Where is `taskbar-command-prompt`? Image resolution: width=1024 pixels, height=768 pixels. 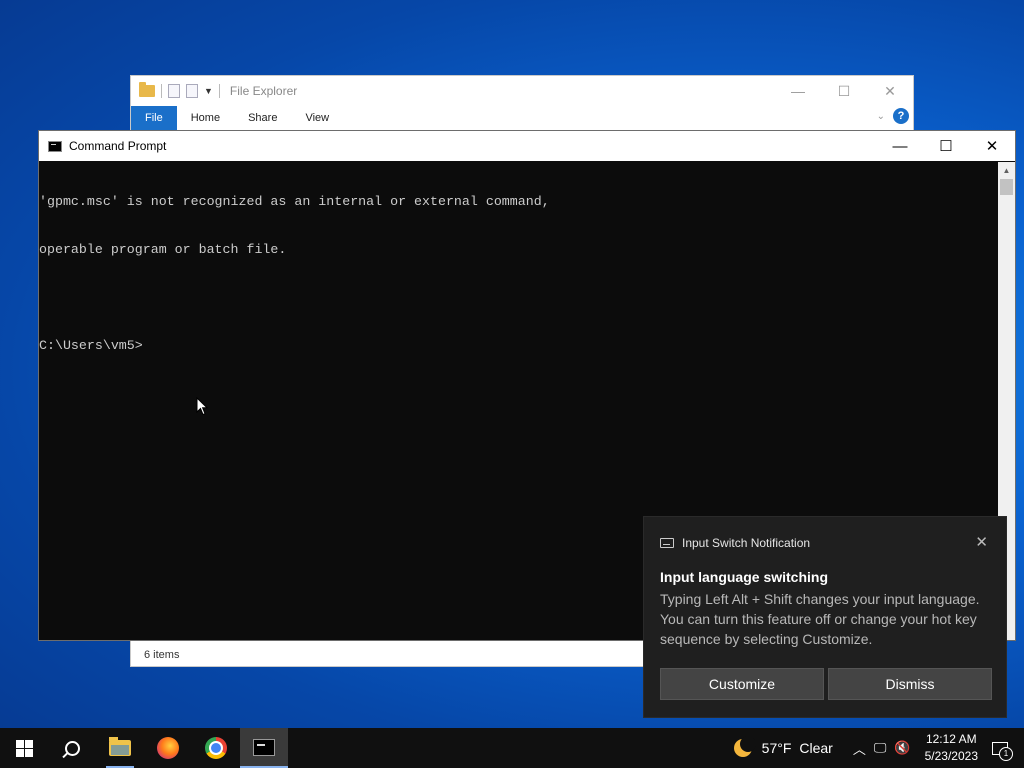 taskbar-command-prompt is located at coordinates (264, 748).